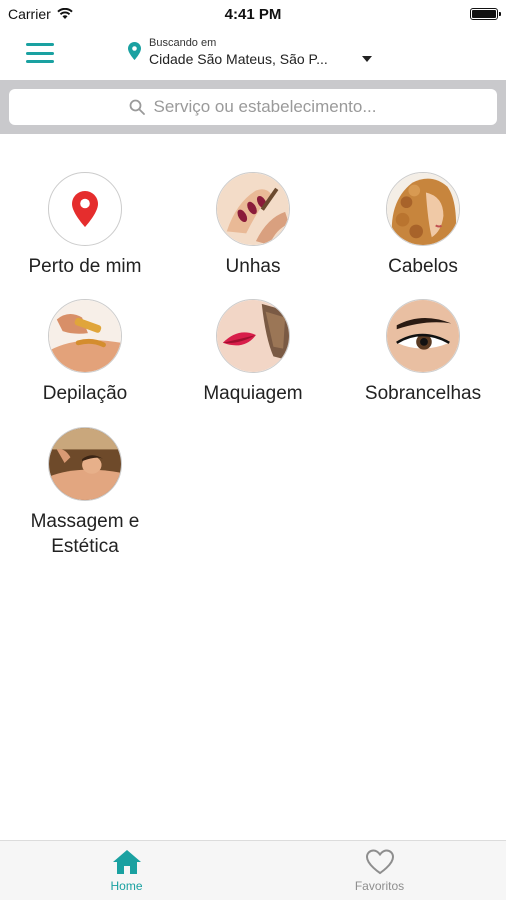  I want to click on status-left: Carrier, so click(40, 14).